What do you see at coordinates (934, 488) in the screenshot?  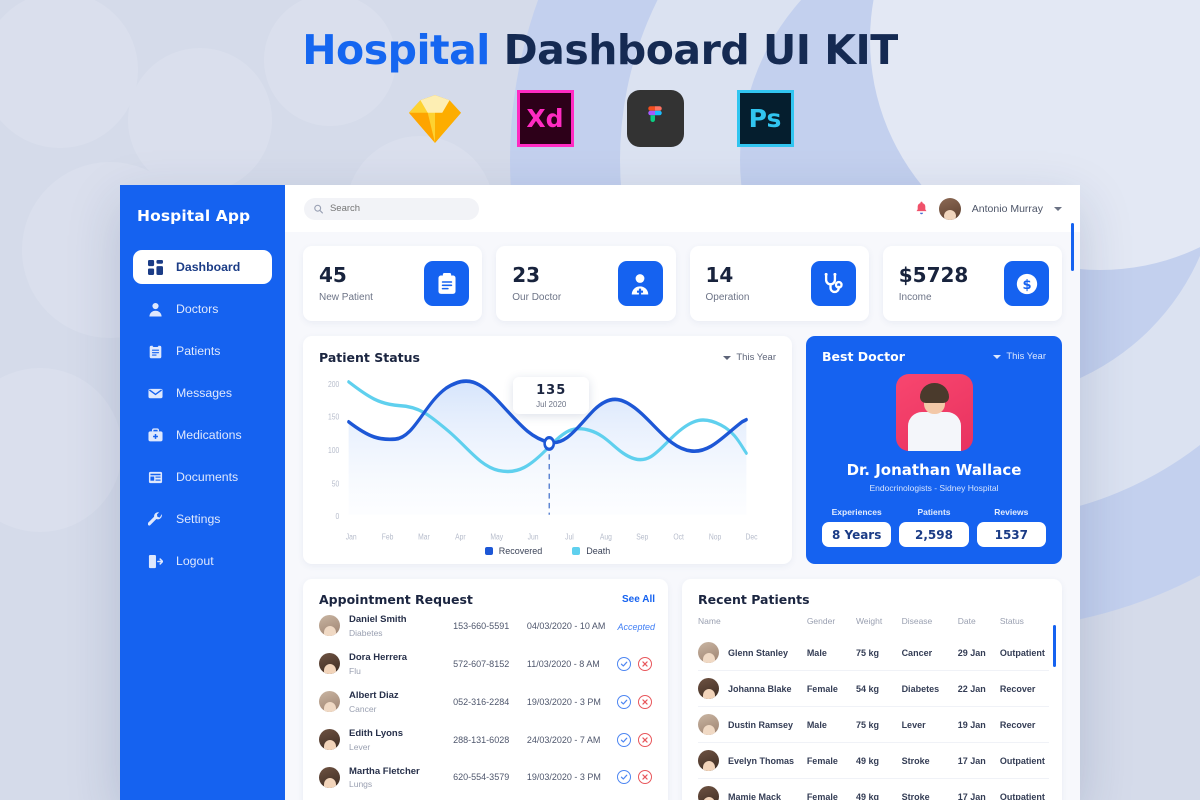 I see `doctor-specialty: Endocrinologists - Sidney Hospital` at bounding box center [934, 488].